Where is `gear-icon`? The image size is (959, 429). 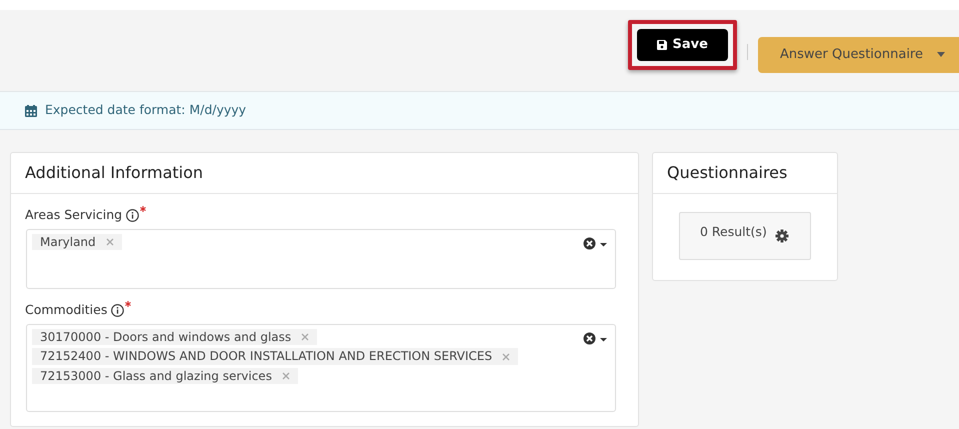
gear-icon is located at coordinates (781, 236).